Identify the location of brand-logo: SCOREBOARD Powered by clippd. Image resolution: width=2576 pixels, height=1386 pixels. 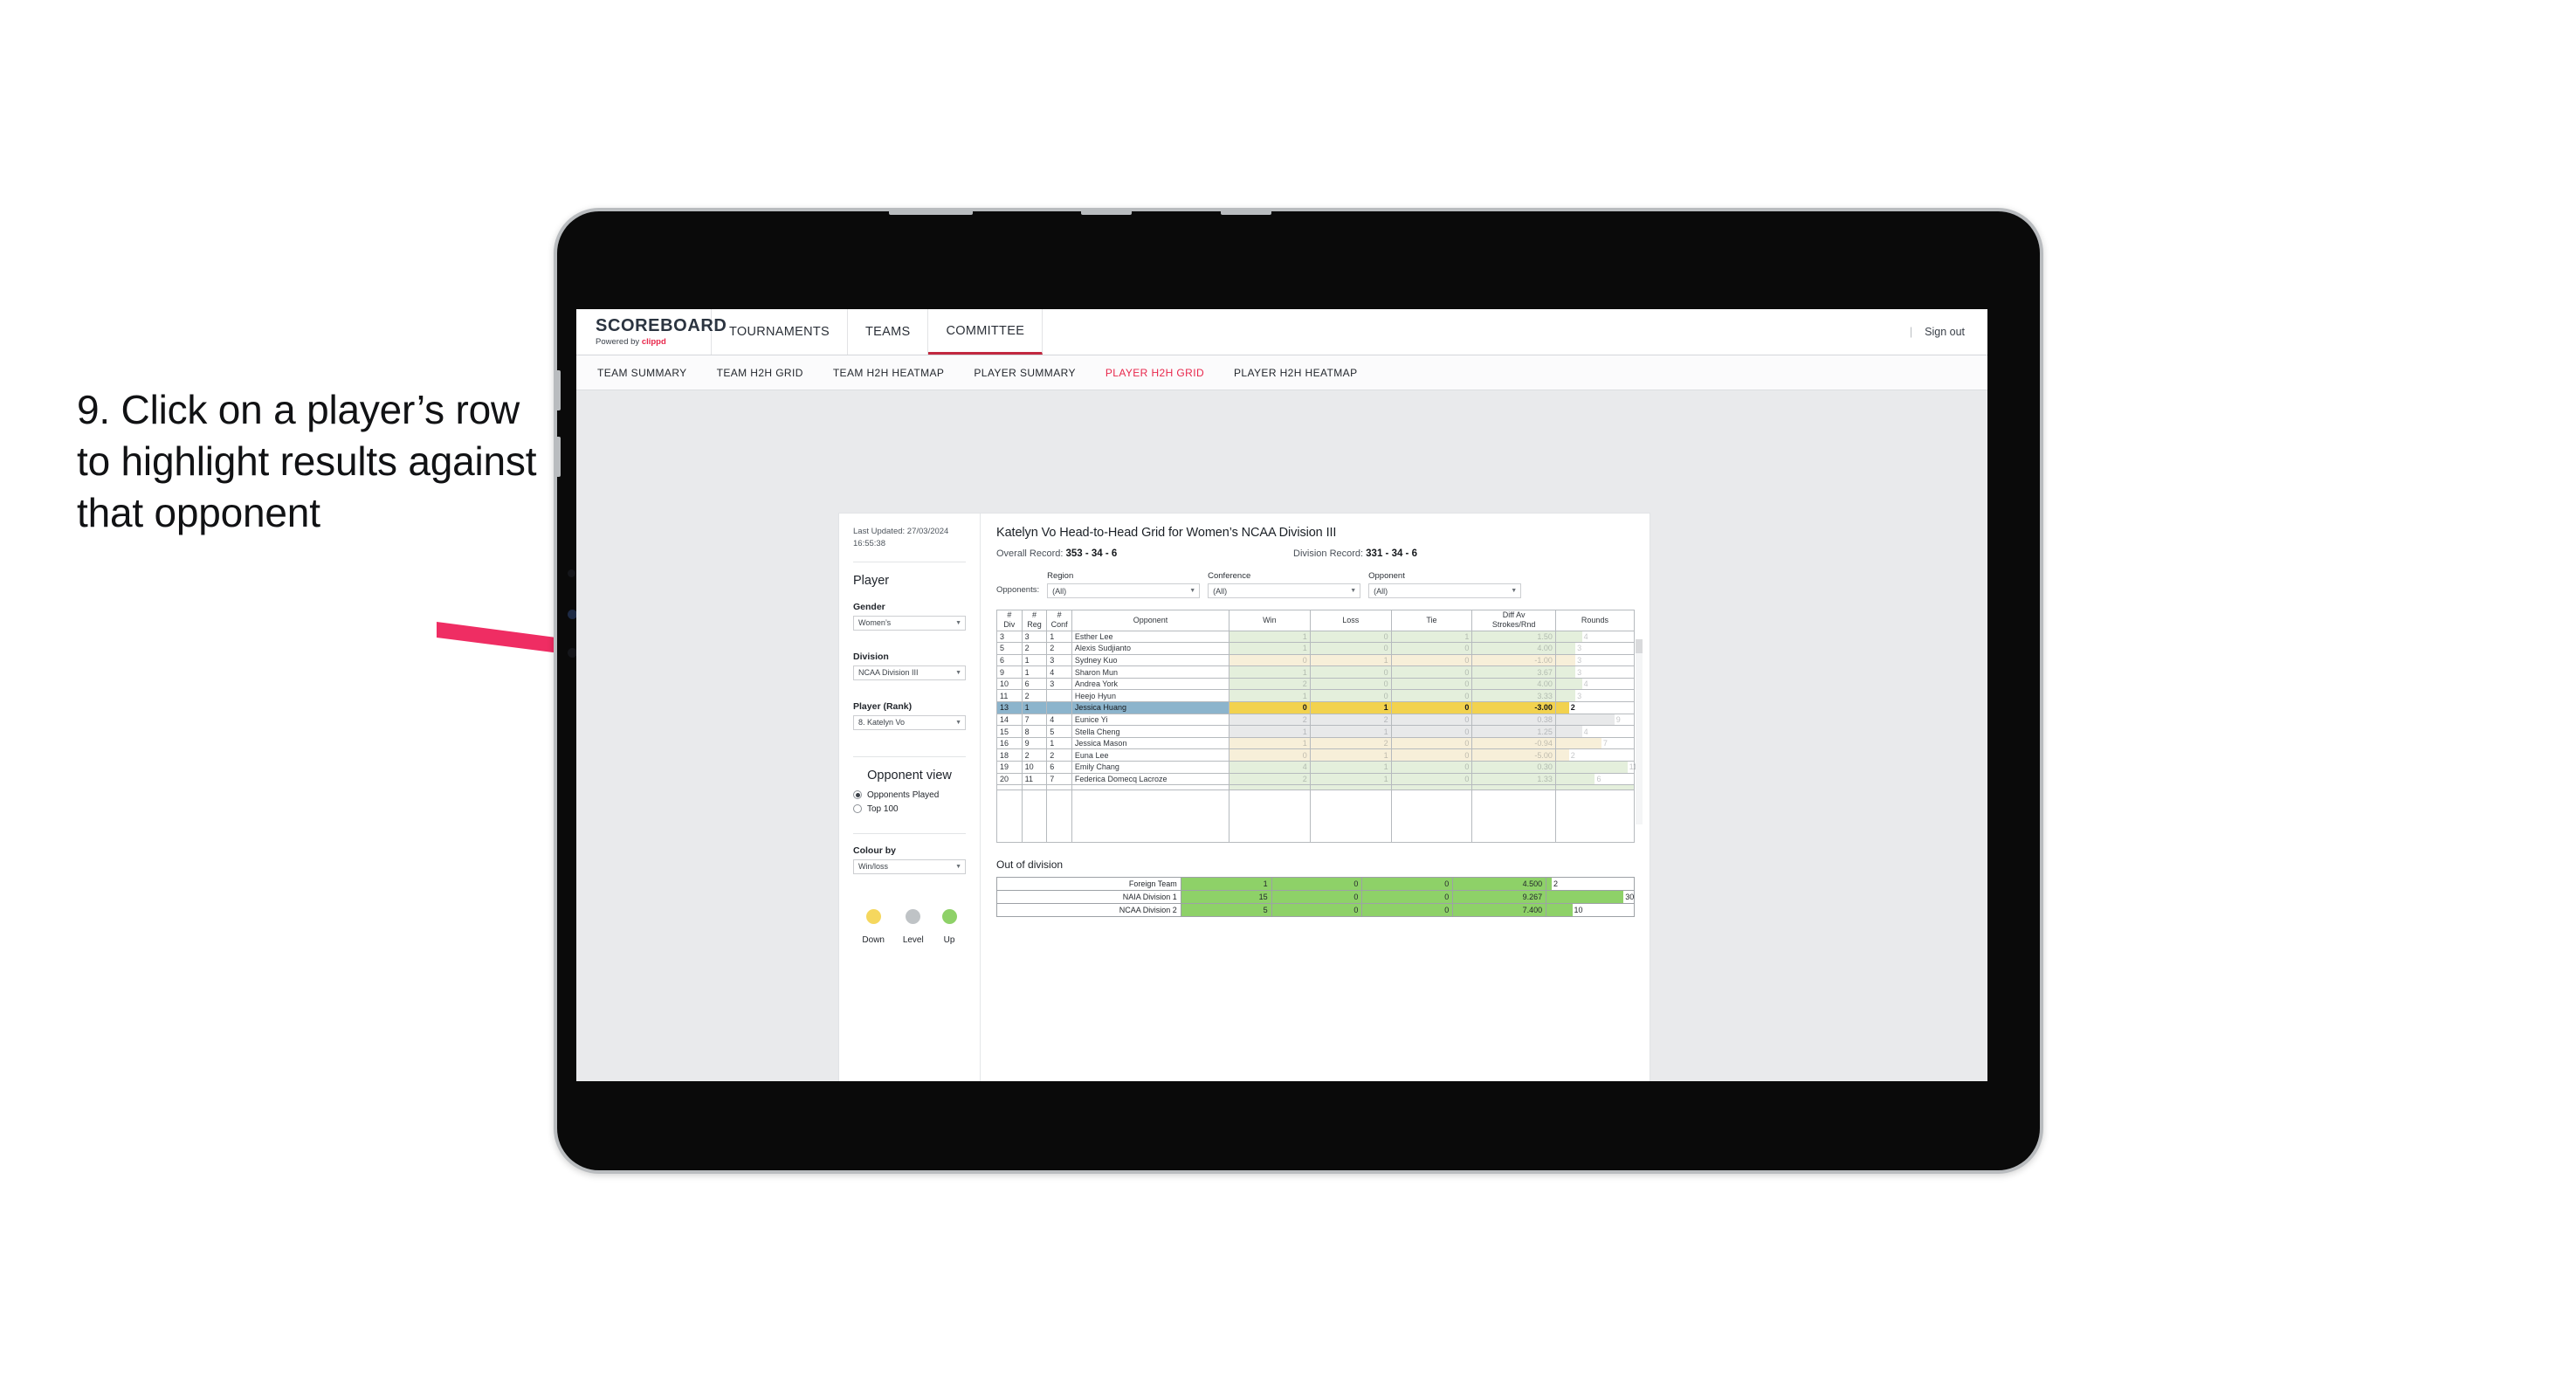
(651, 332).